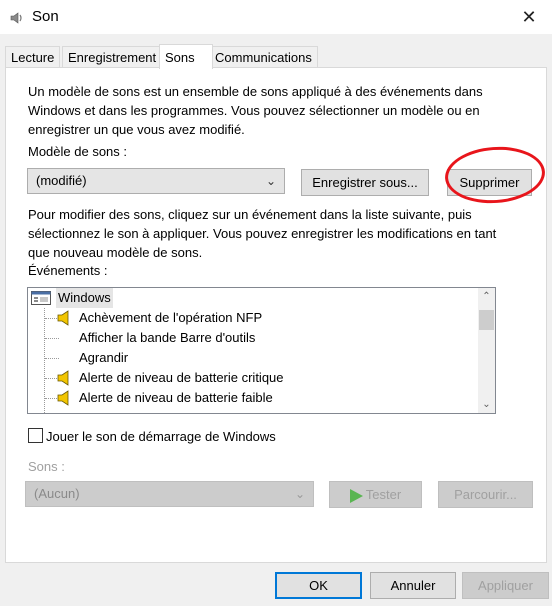  What do you see at coordinates (505, 585) in the screenshot?
I see `apply-button: Appliquer` at bounding box center [505, 585].